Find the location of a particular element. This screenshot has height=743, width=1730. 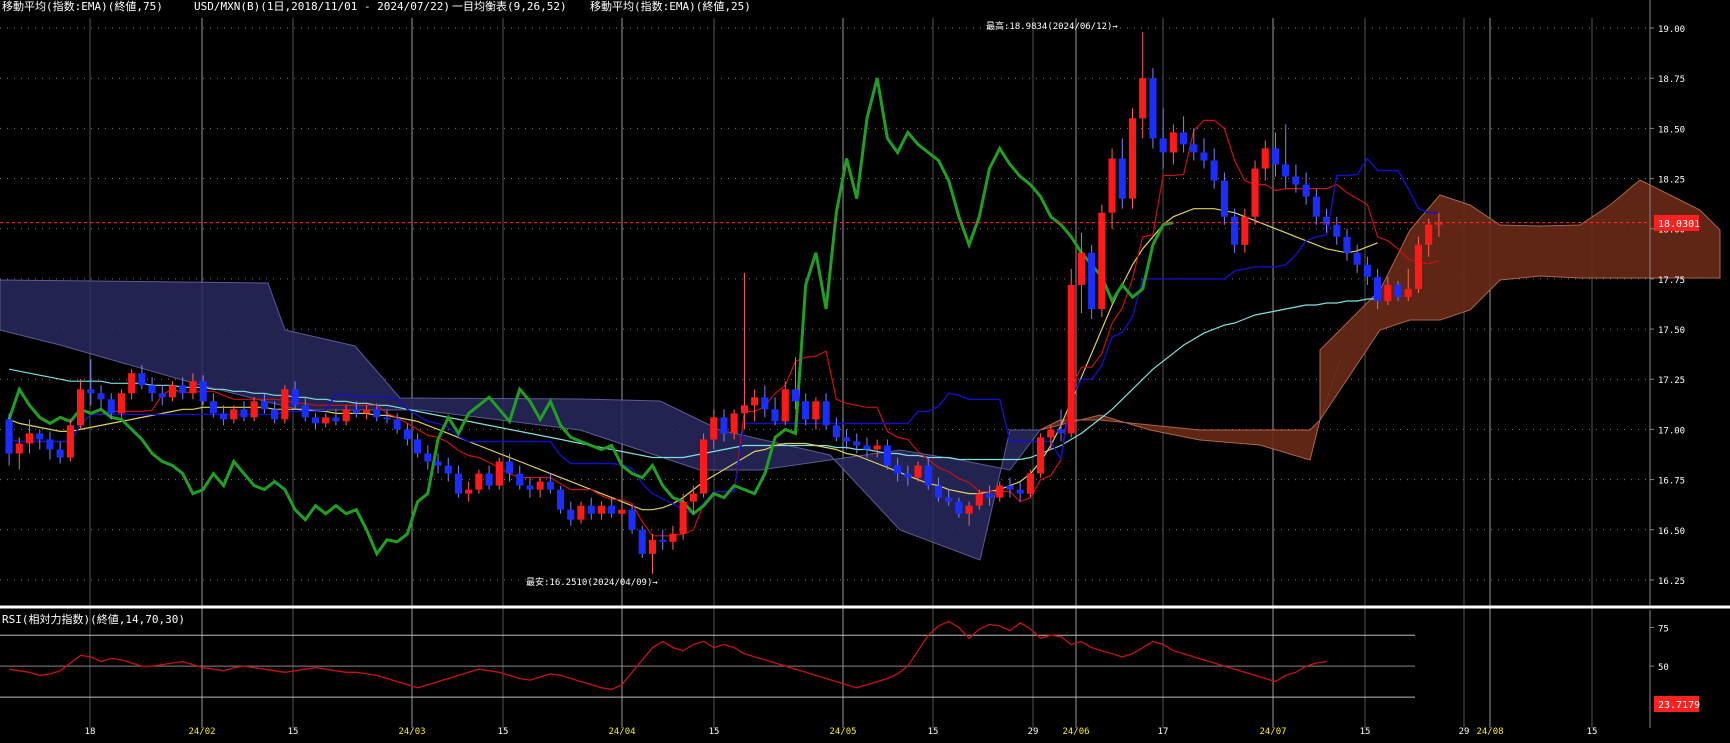

price-tick-label: 16.50 is located at coordinates (1671, 532).